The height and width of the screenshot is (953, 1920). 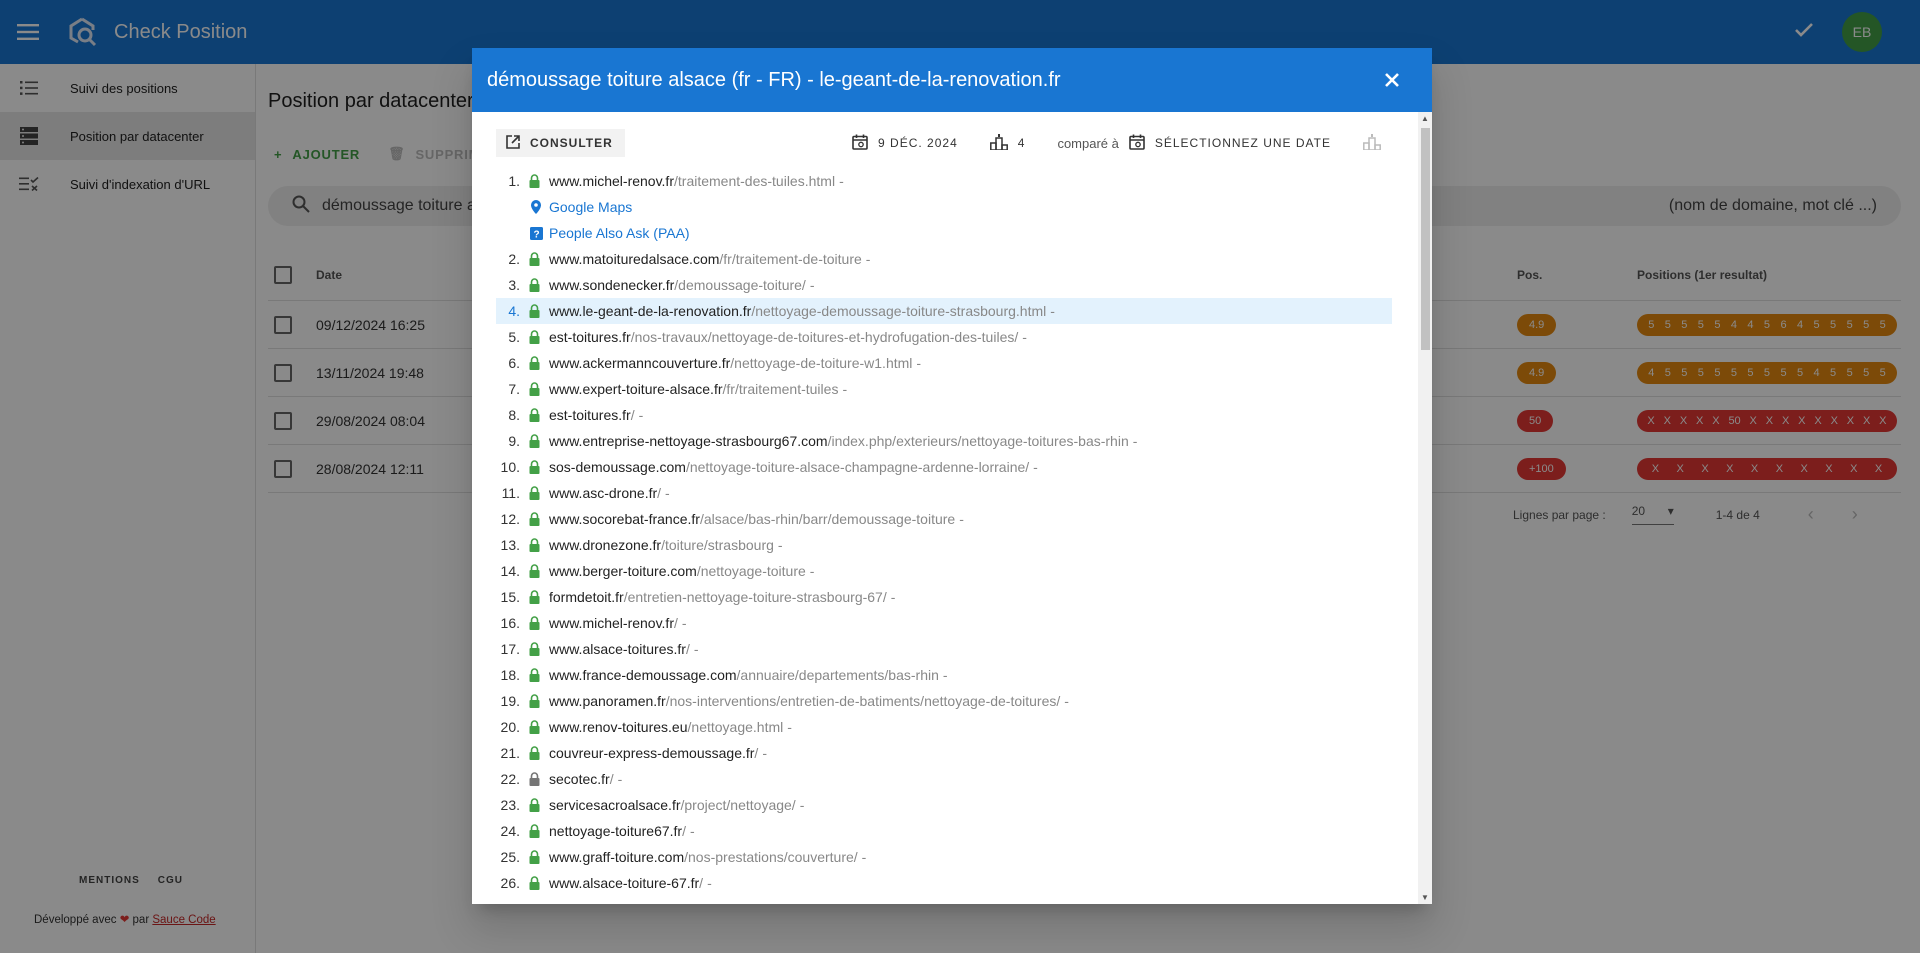 What do you see at coordinates (607, 701) in the screenshot?
I see `result-domain: www.panoramen.fr` at bounding box center [607, 701].